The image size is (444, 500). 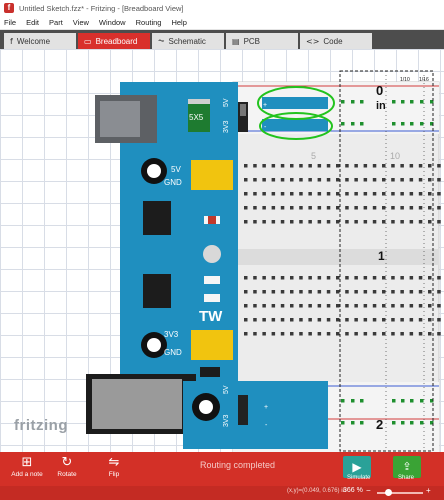 What do you see at coordinates (67, 466) in the screenshot?
I see `rotate-button: ↻ Rotate` at bounding box center [67, 466].